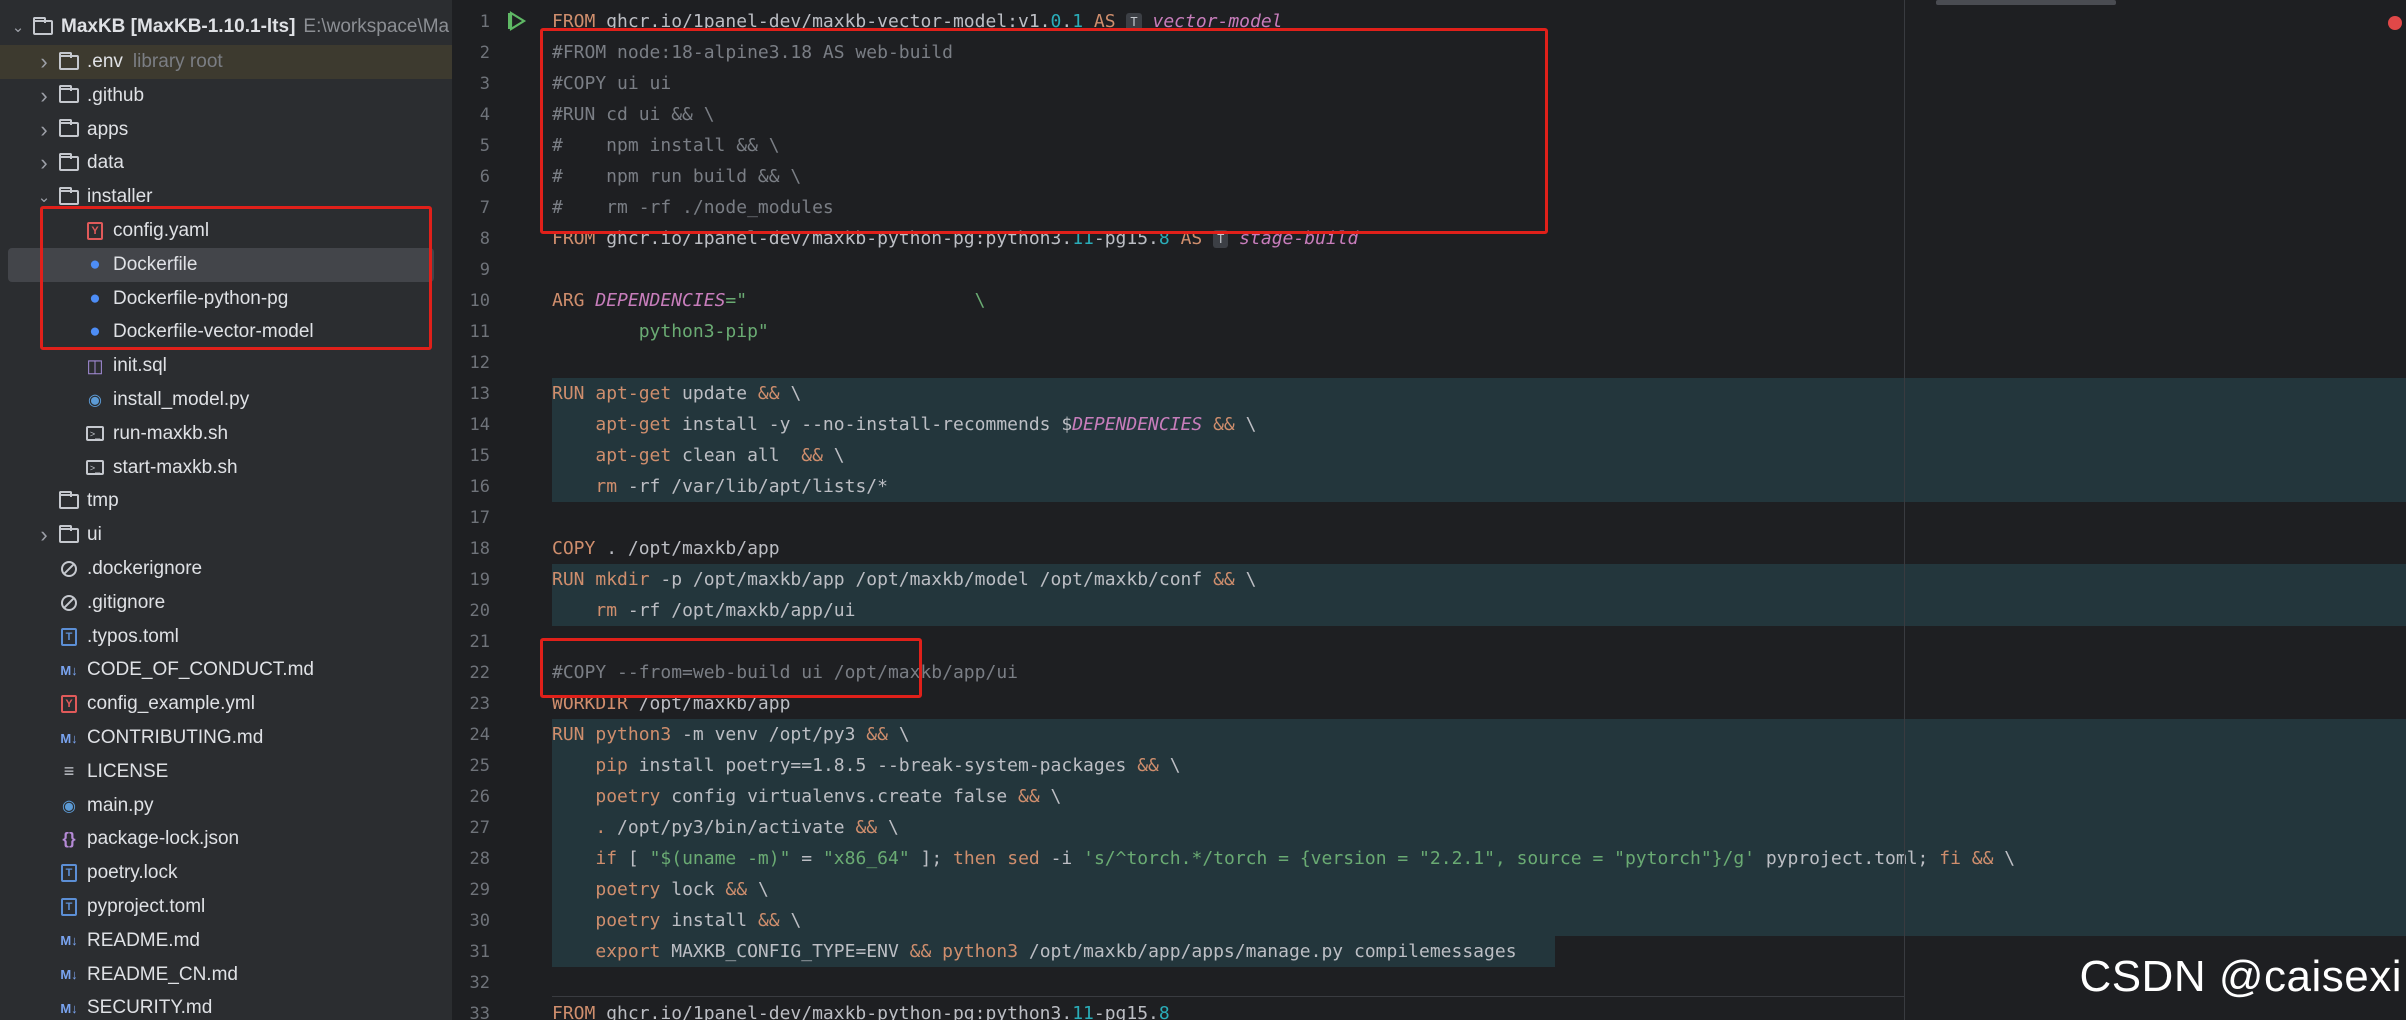  What do you see at coordinates (230, 637) in the screenshot?
I see `tree-item-typos-toml: T .typos.toml` at bounding box center [230, 637].